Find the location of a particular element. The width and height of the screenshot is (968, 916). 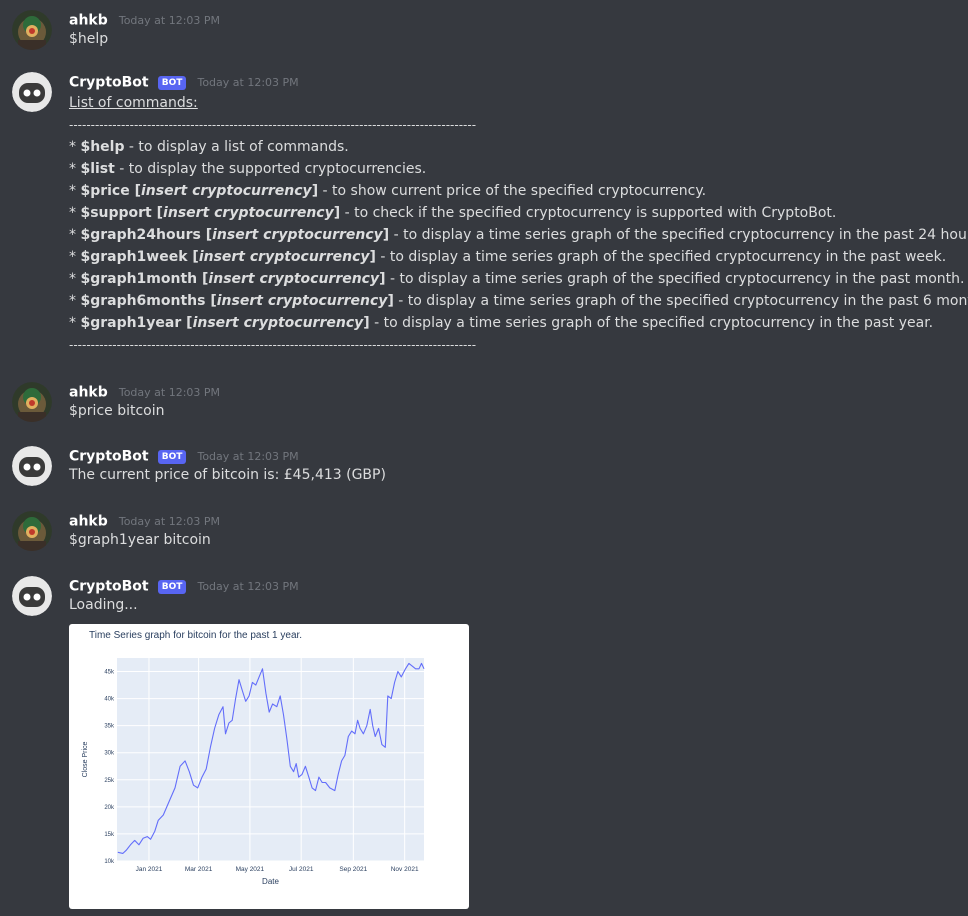

message-text: $help is located at coordinates (89, 39).